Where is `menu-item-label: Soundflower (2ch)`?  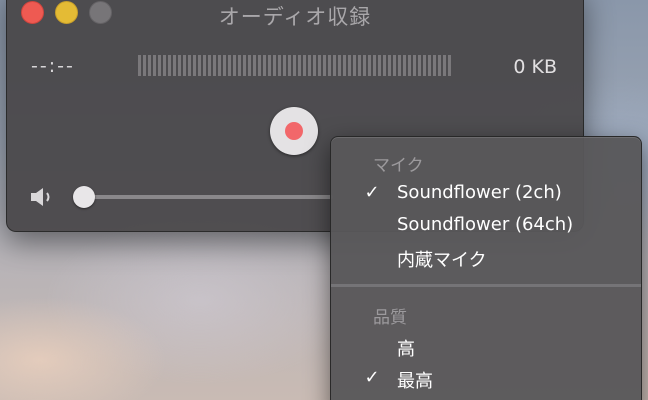
menu-item-label: Soundflower (2ch) is located at coordinates (479, 192).